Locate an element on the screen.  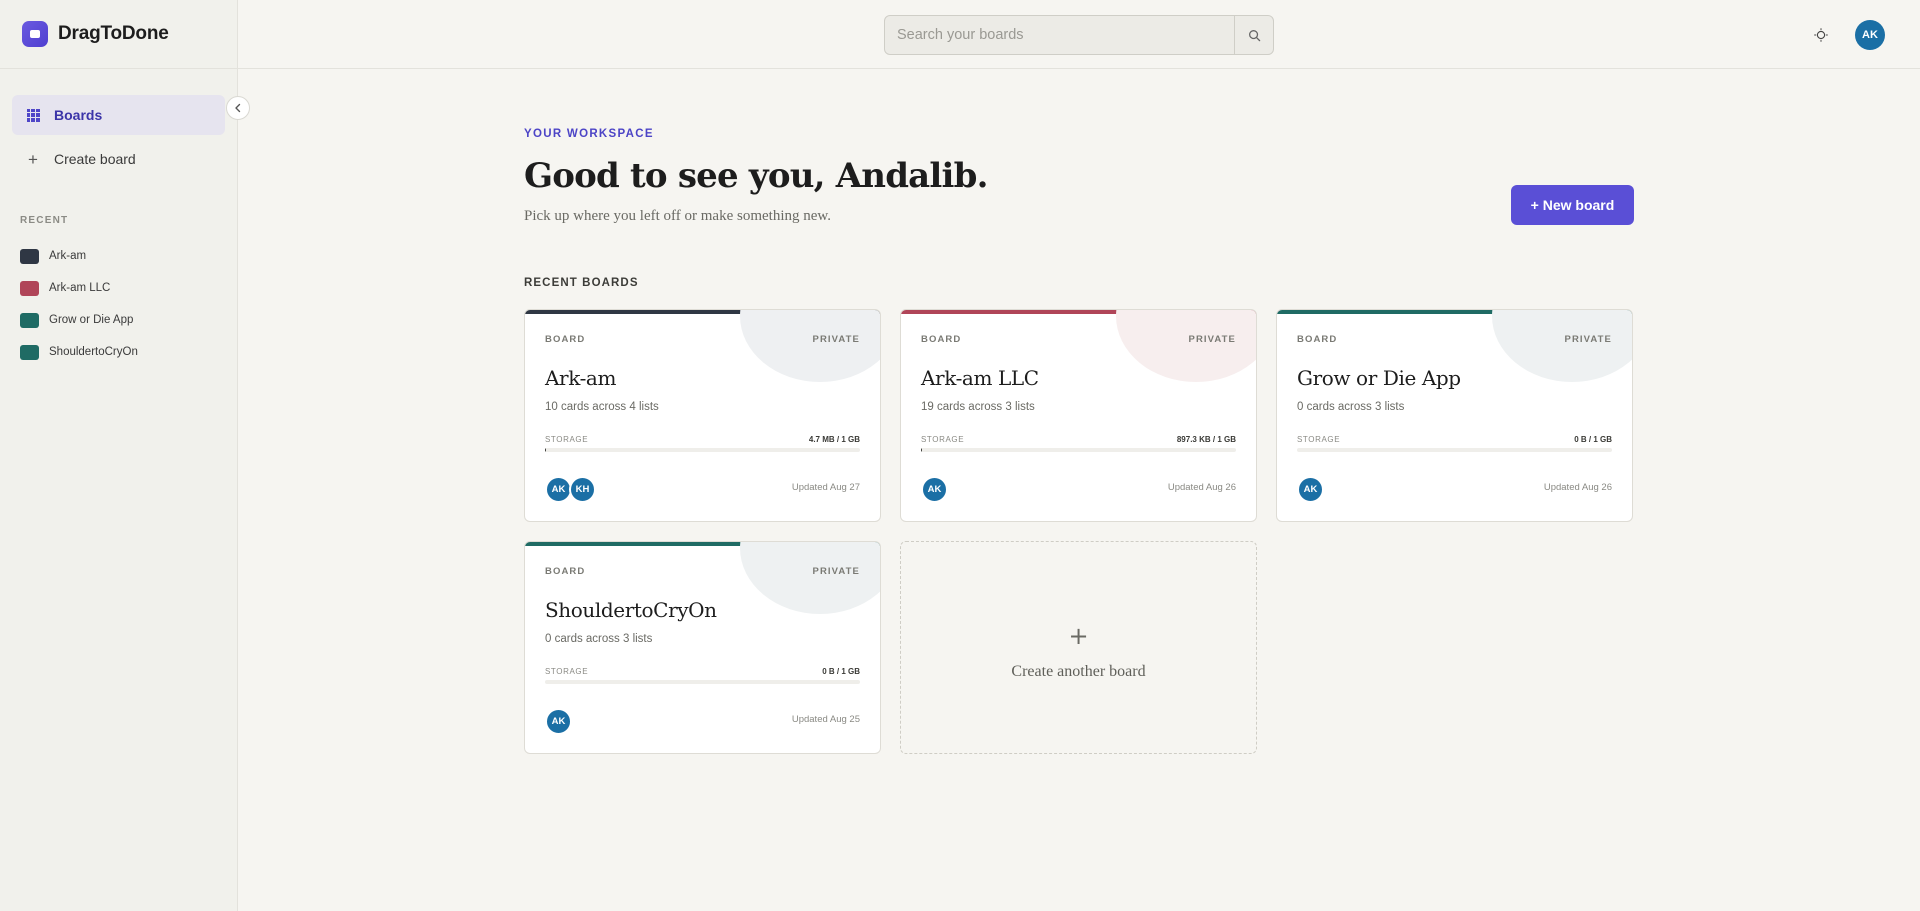
collapse-sidebar-button is located at coordinates (238, 108).